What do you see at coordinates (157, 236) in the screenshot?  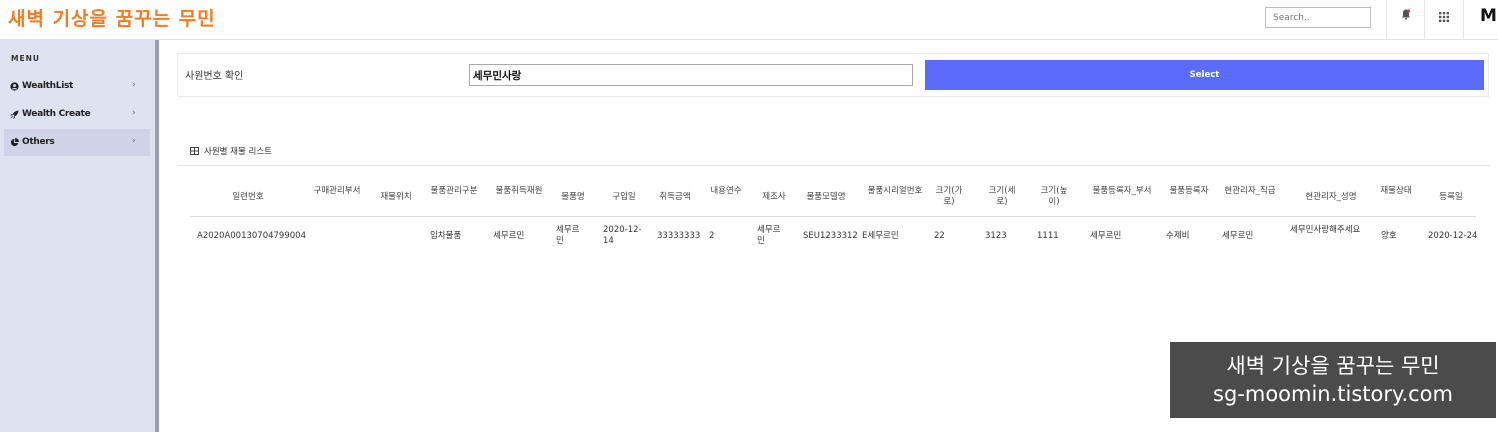 I see `sidebar-scrollbar` at bounding box center [157, 236].